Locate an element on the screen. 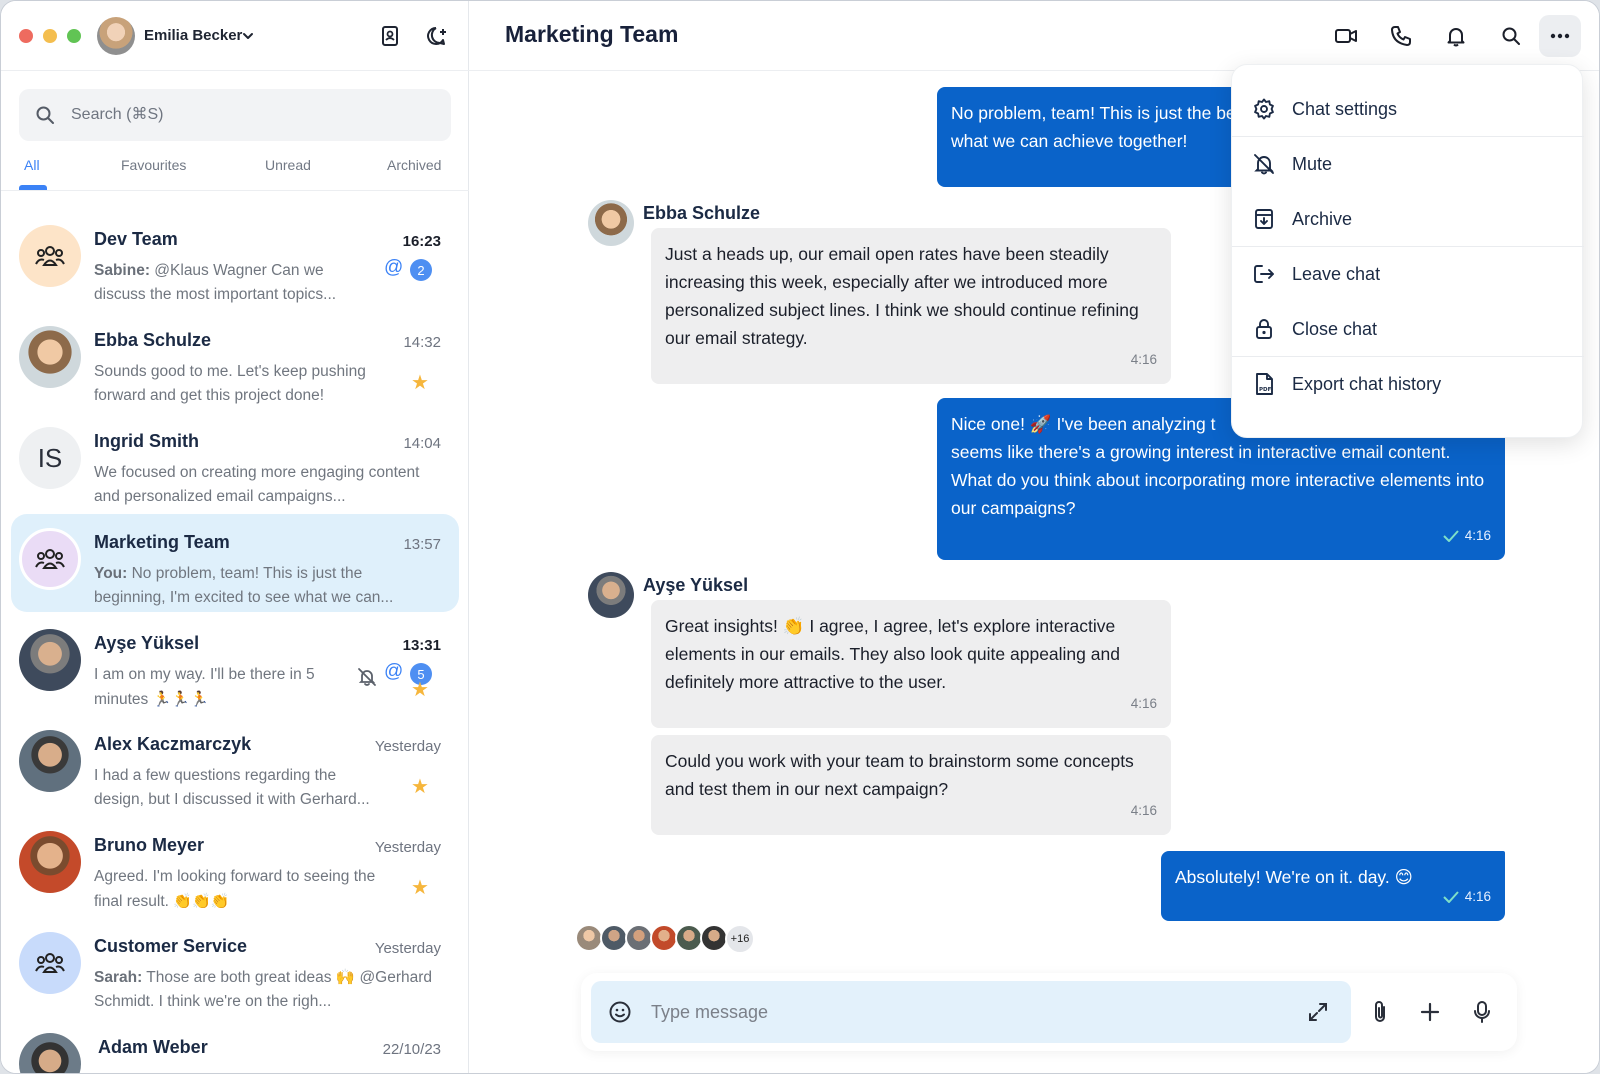 The height and width of the screenshot is (1074, 1600). menu-item-close-chat: Close chat is located at coordinates (1408, 329).